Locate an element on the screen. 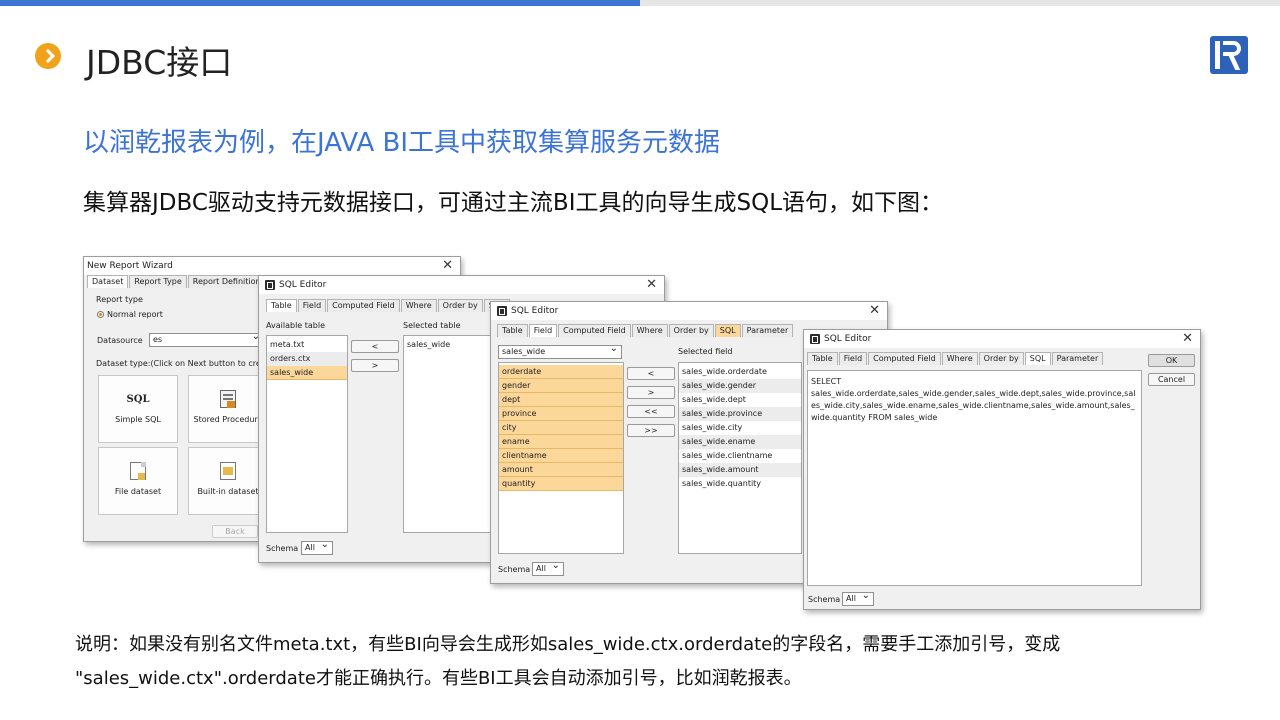  sql-select-keyword: SELECT is located at coordinates (826, 381).